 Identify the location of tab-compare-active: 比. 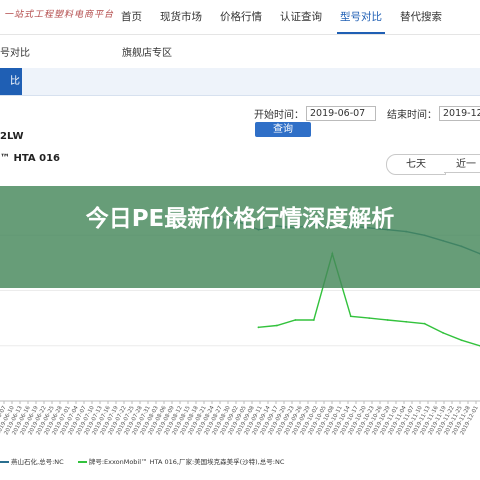
(11, 81).